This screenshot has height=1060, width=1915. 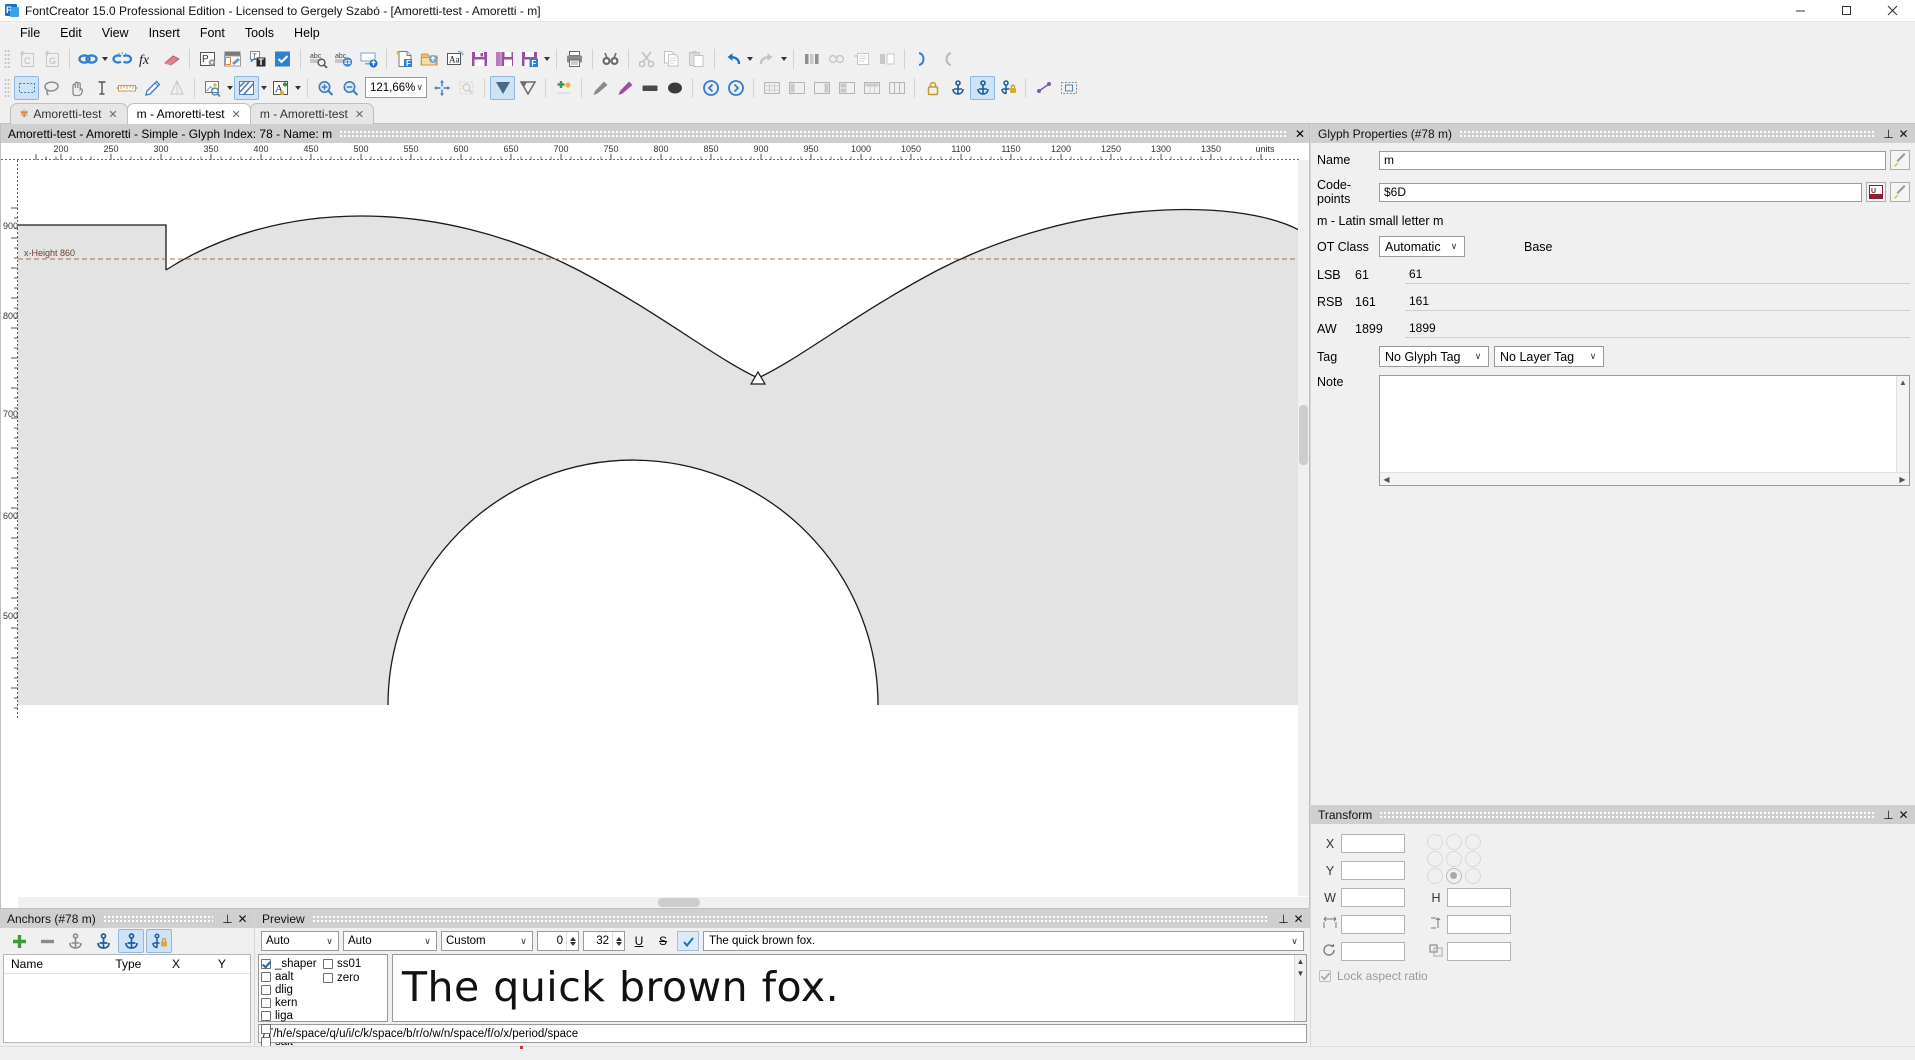 What do you see at coordinates (688, 941) in the screenshot?
I see `features-toggle-button` at bounding box center [688, 941].